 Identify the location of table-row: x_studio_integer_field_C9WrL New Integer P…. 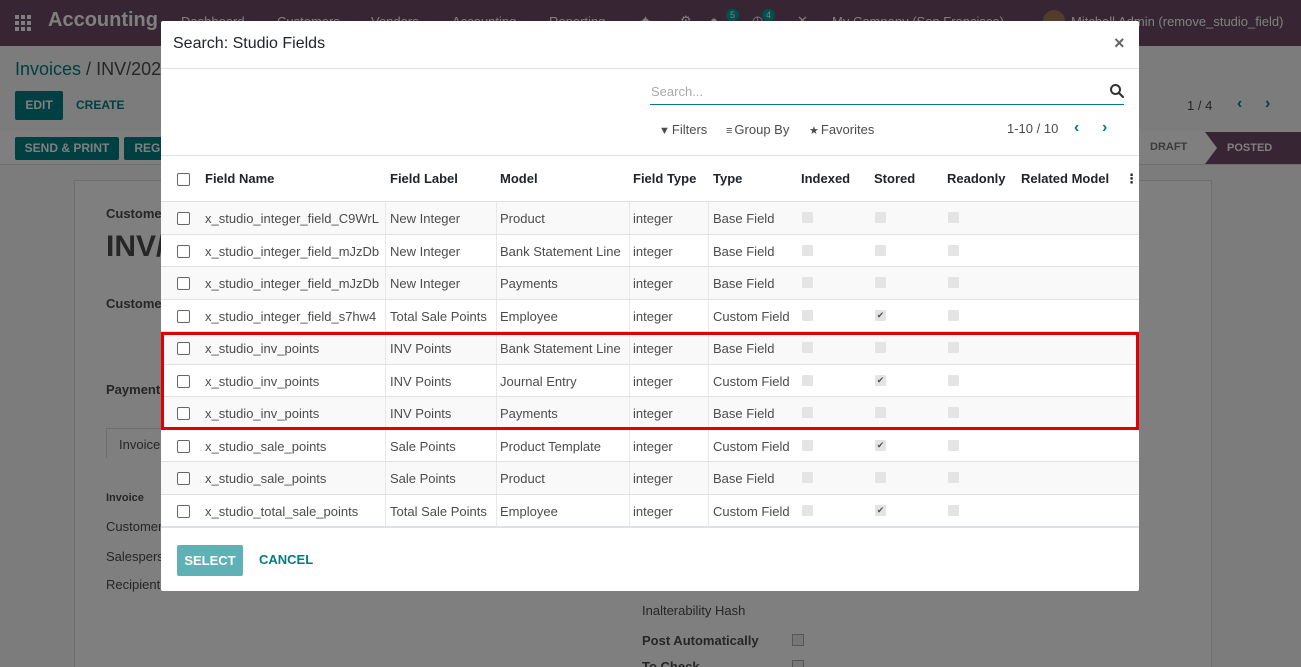
(650, 218).